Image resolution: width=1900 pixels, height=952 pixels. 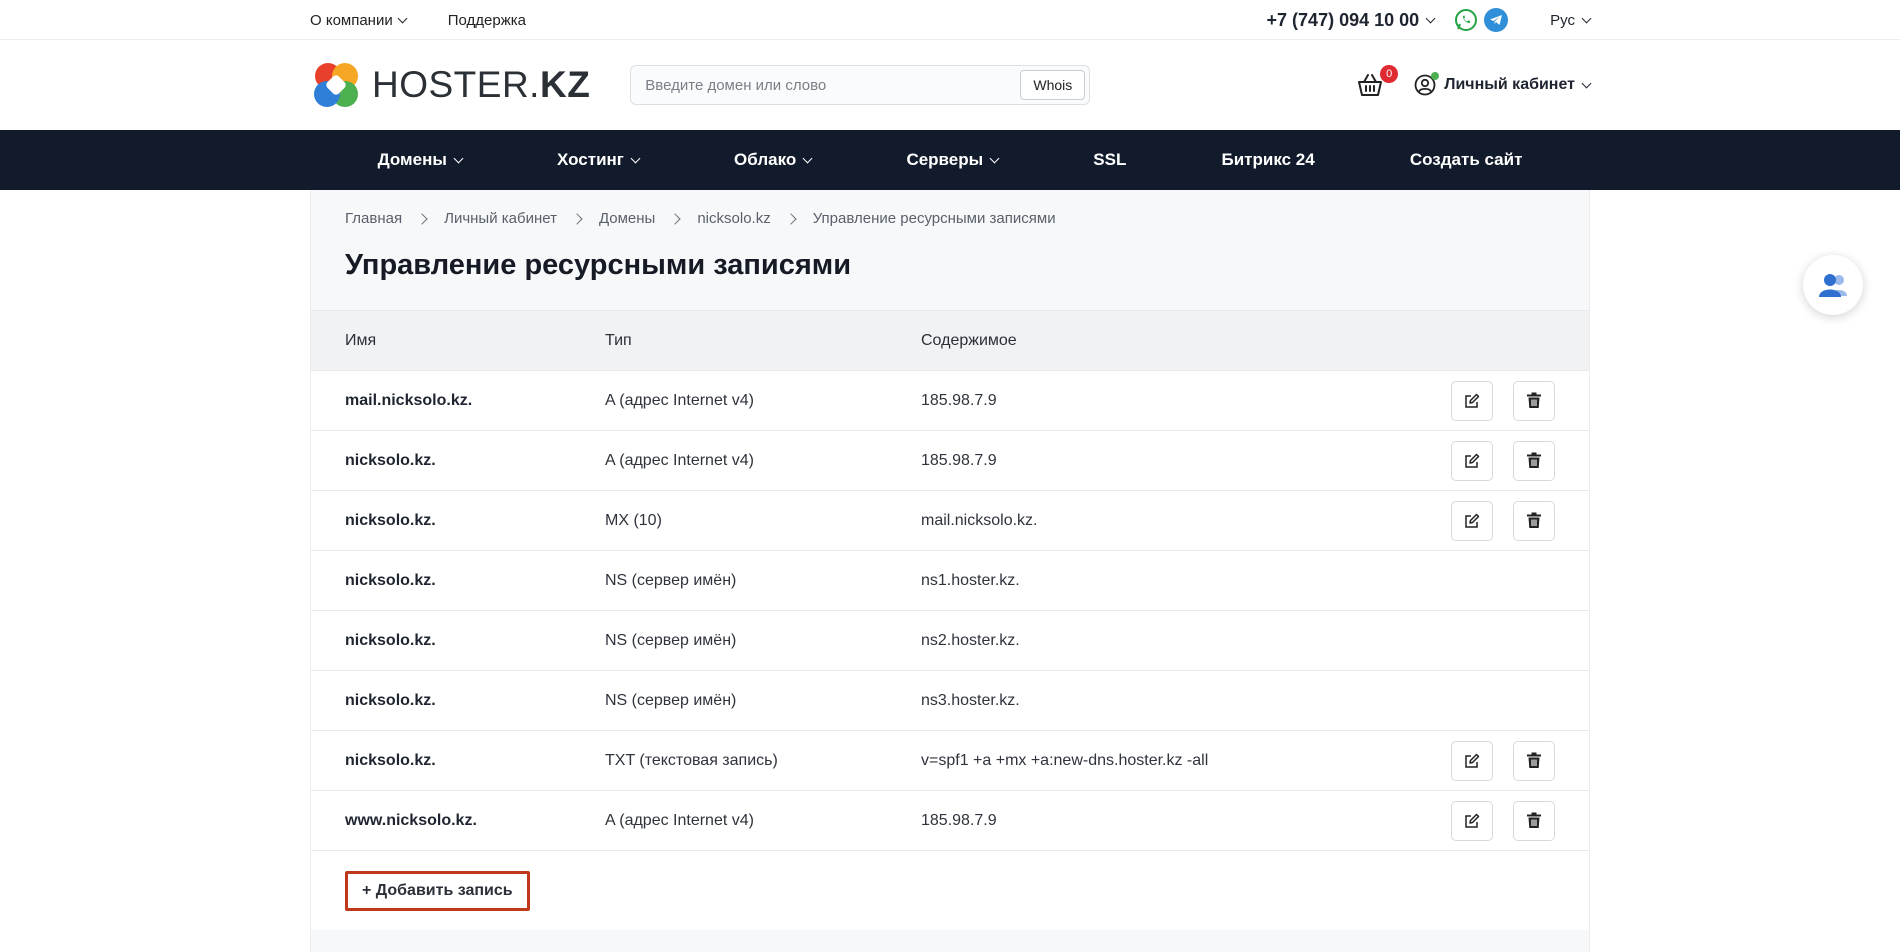 I want to click on record-name: mail.nicksolo.kz., so click(x=409, y=400).